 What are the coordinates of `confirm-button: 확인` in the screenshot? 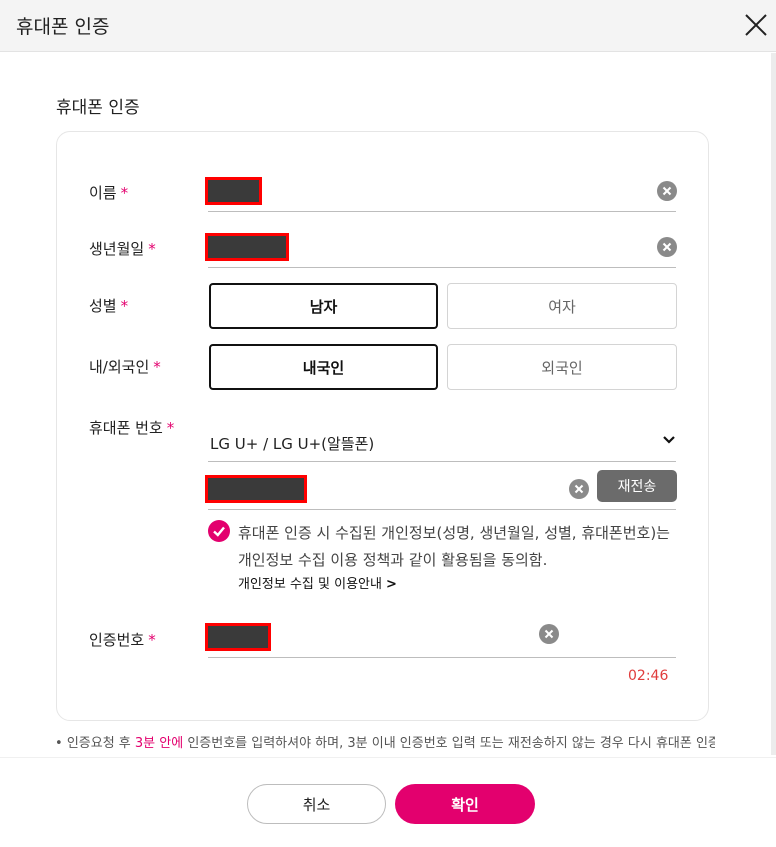 It's located at (465, 804).